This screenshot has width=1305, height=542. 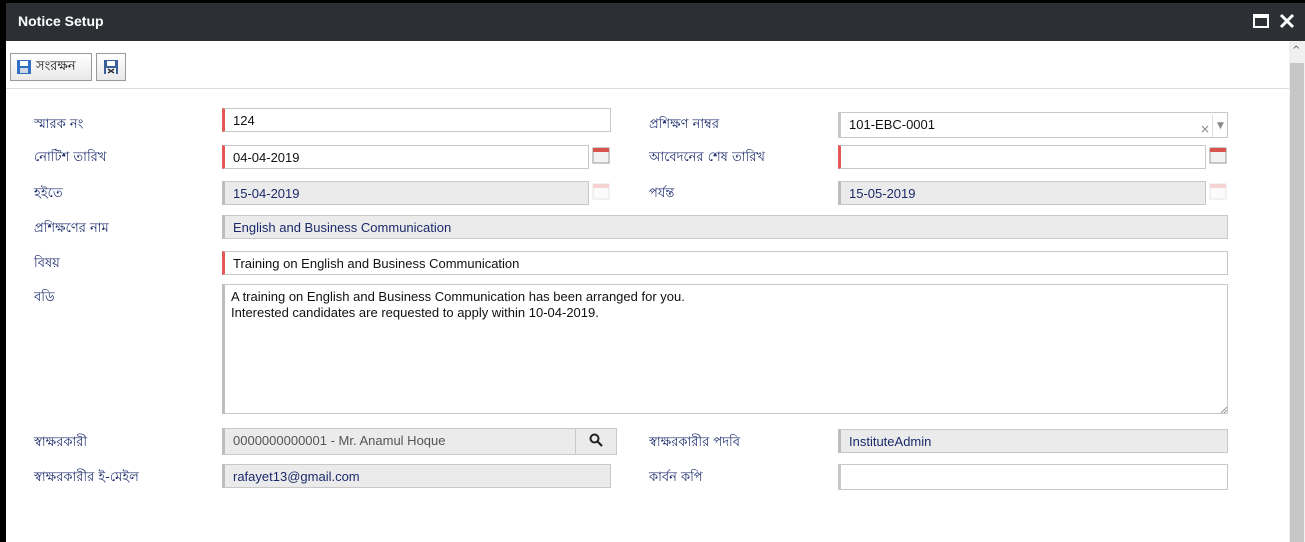 What do you see at coordinates (684, 124) in the screenshot?
I see `training-no-label: প্রশিক্ষণ নাম্বর` at bounding box center [684, 124].